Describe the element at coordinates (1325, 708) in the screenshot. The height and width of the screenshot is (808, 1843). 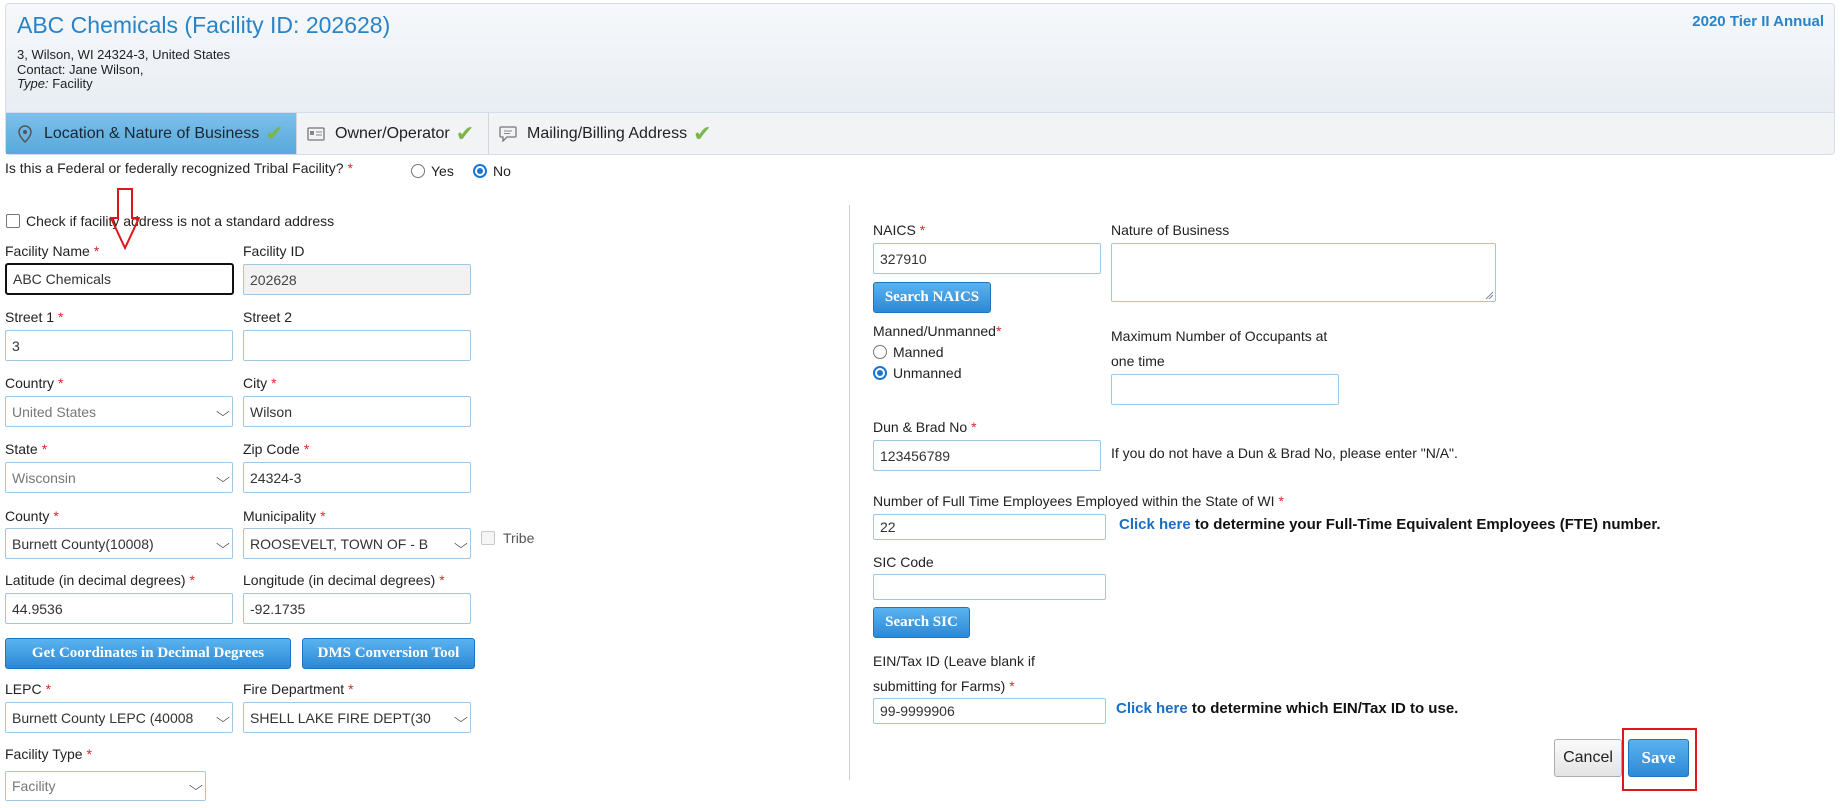
I see `ein-help-text: to determine which EIN/Tax ID to use.` at that location.